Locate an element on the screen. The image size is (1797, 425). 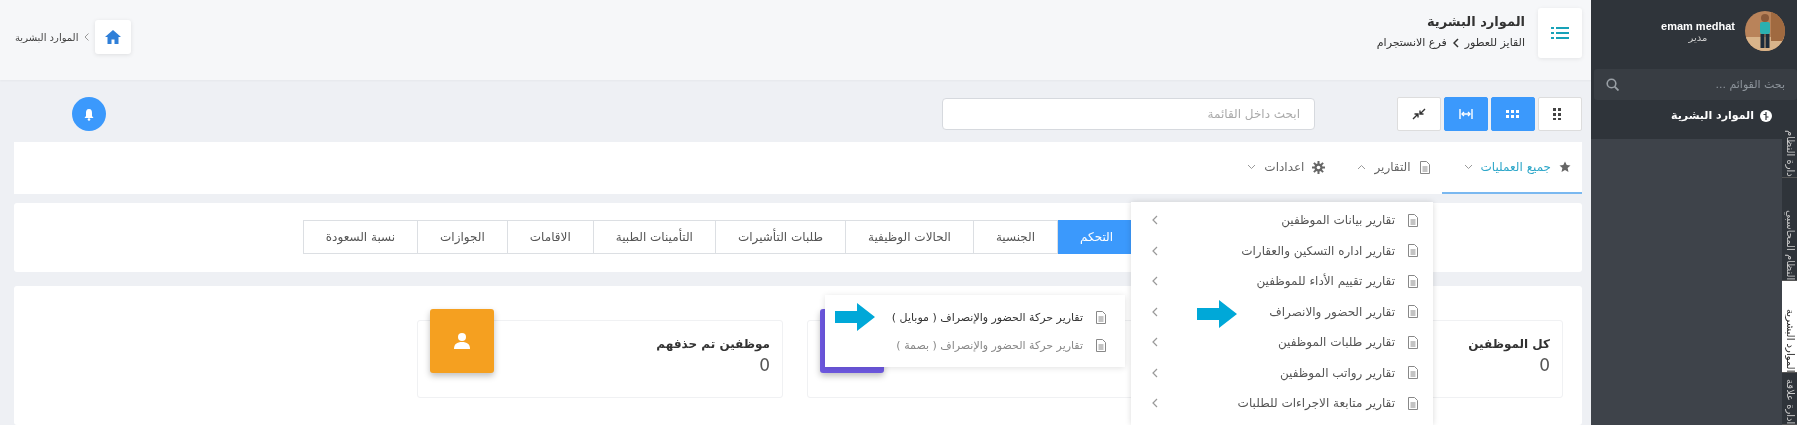
module-tab: الموارد البشرية is located at coordinates (1789, 327).